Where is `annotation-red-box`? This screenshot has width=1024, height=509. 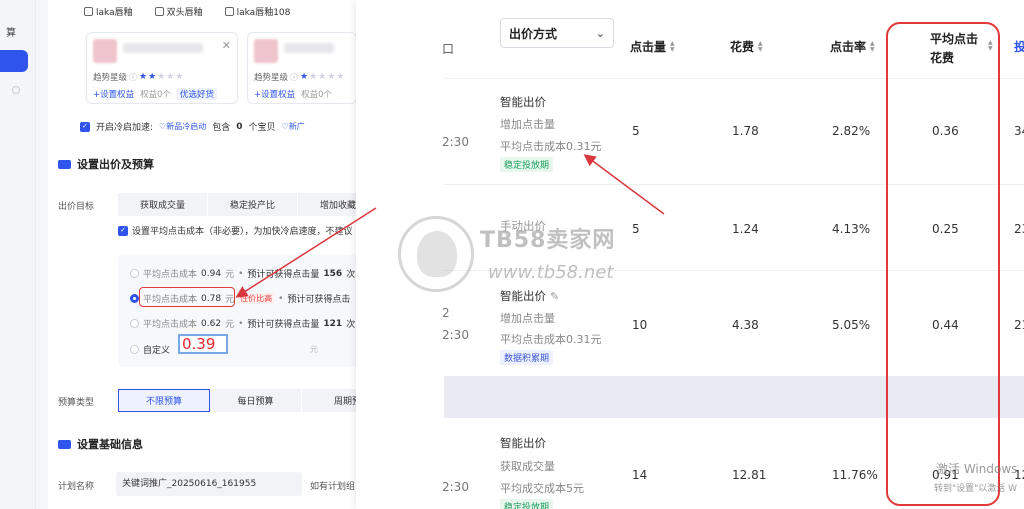 annotation-red-box is located at coordinates (187, 297).